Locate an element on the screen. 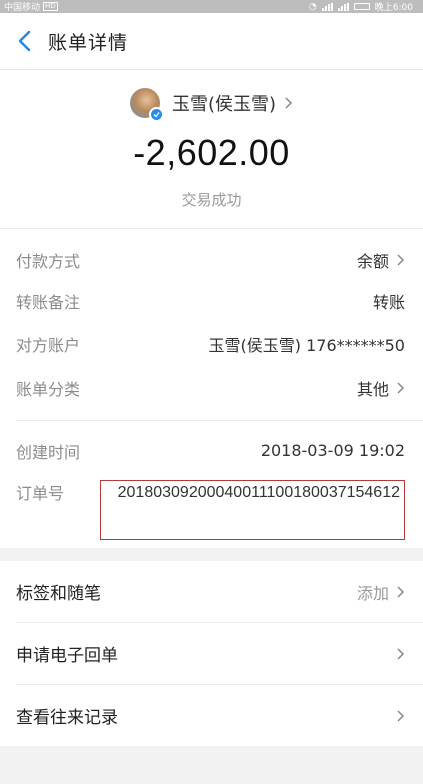 The height and width of the screenshot is (784, 423). detail-value: 玉雪(侯玉雪) 176******50 is located at coordinates (306, 345).